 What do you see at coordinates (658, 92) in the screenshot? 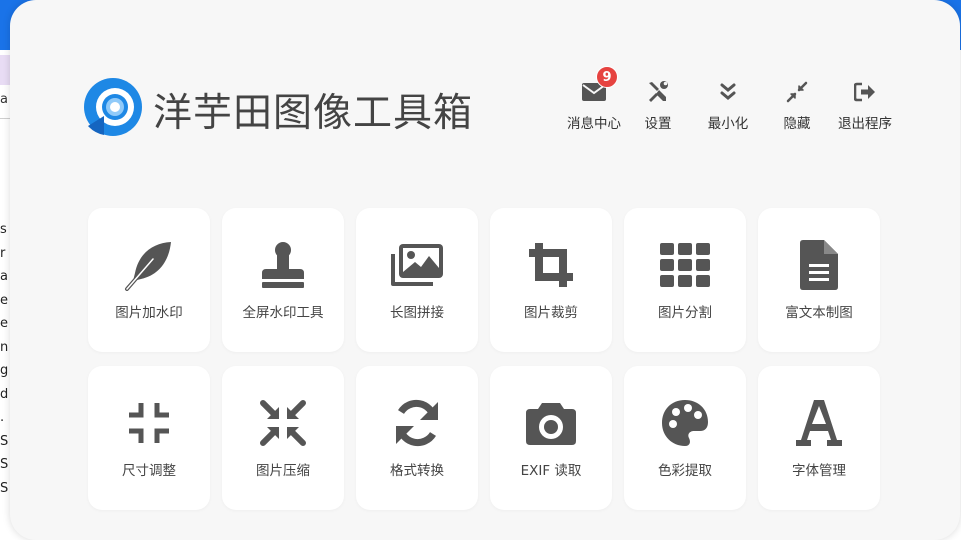
I see `tools-icon` at bounding box center [658, 92].